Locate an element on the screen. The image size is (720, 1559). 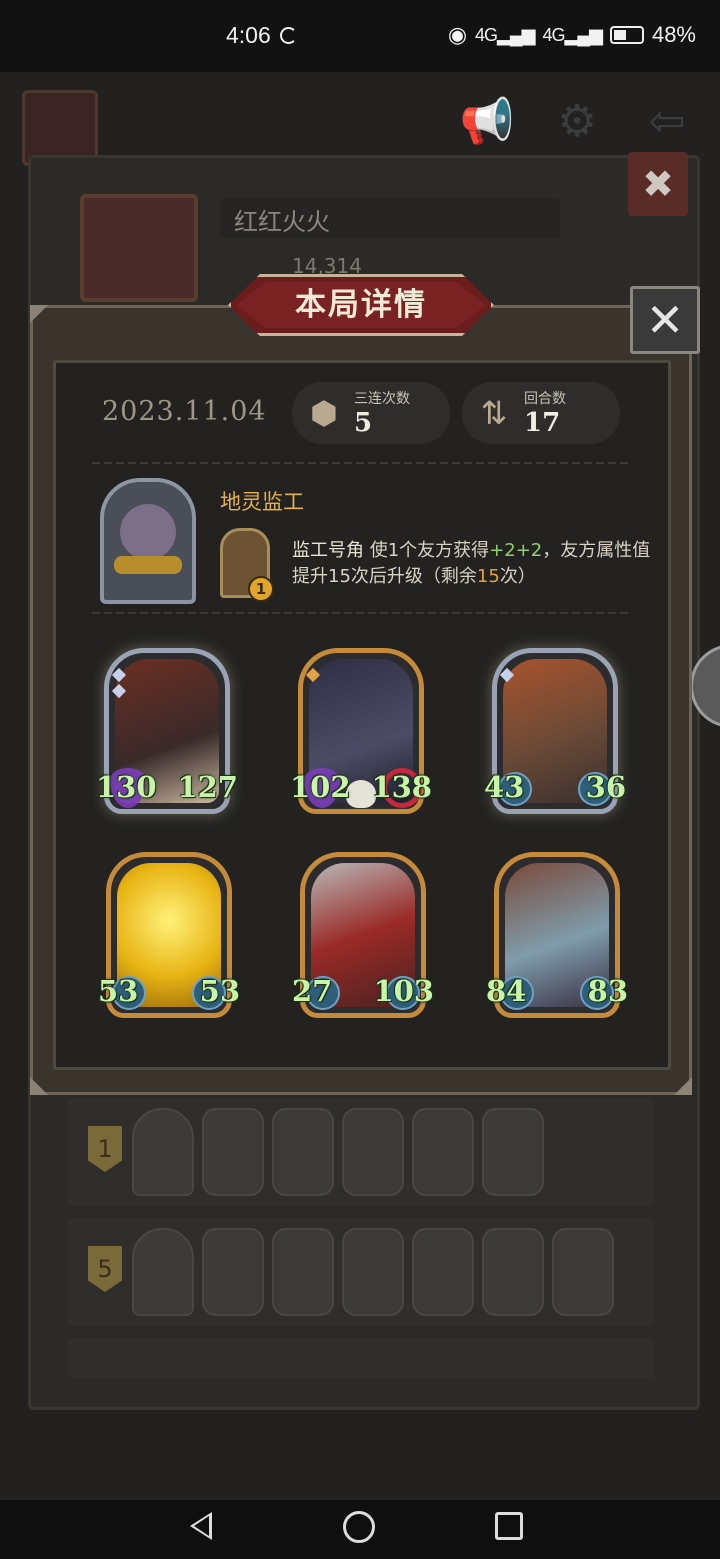
stat-turns: ⇅ 回合数 17 is located at coordinates (541, 413).